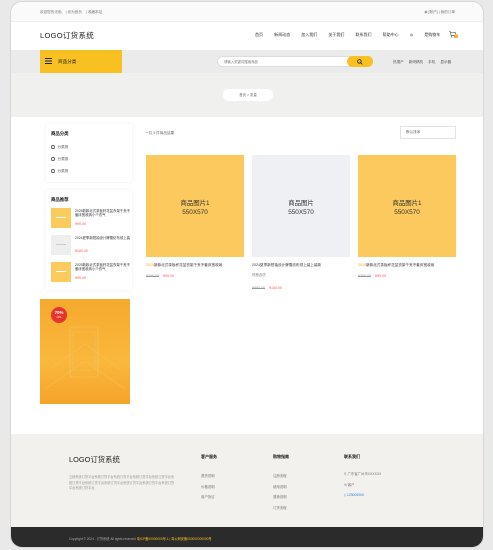 Image resolution: width=493 pixels, height=550 pixels. I want to click on cart-link: ◎ 是购物车, so click(430, 35).